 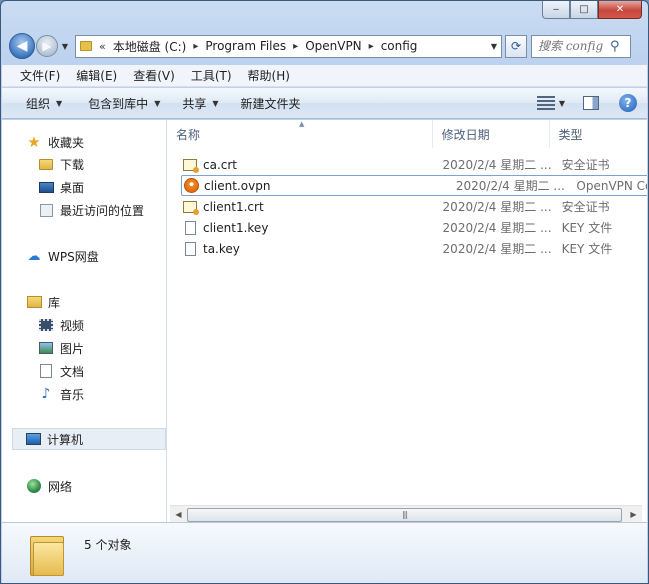 What do you see at coordinates (96, 75) in the screenshot?
I see `menu-edit: 编辑(E)` at bounding box center [96, 75].